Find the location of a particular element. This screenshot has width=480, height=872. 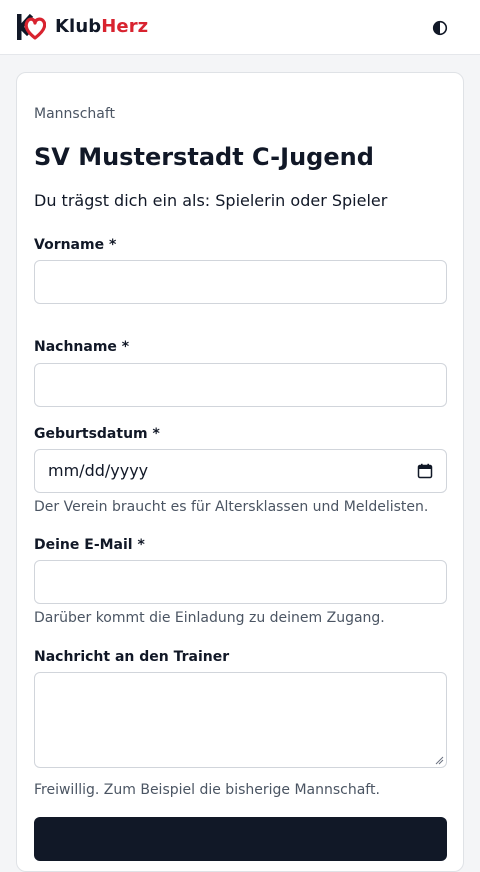

brand-name-part2: Herz is located at coordinates (125, 26).